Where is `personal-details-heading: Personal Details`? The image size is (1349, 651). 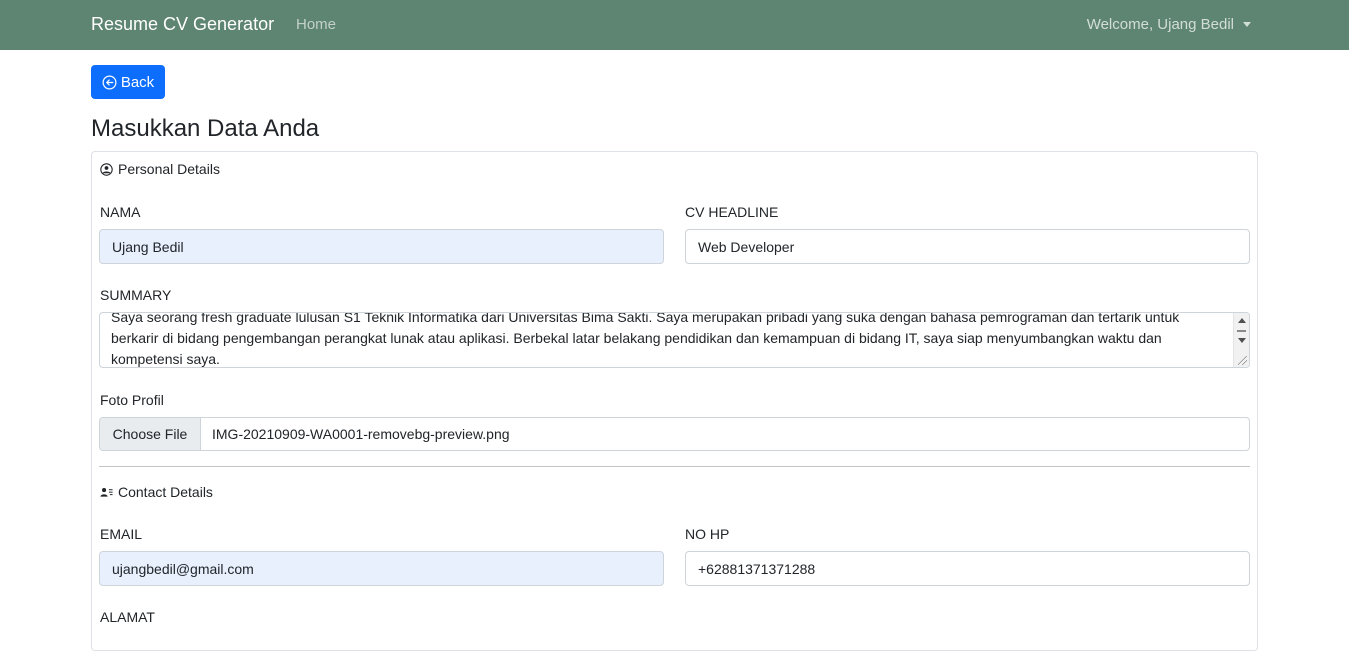 personal-details-heading: Personal Details is located at coordinates (160, 169).